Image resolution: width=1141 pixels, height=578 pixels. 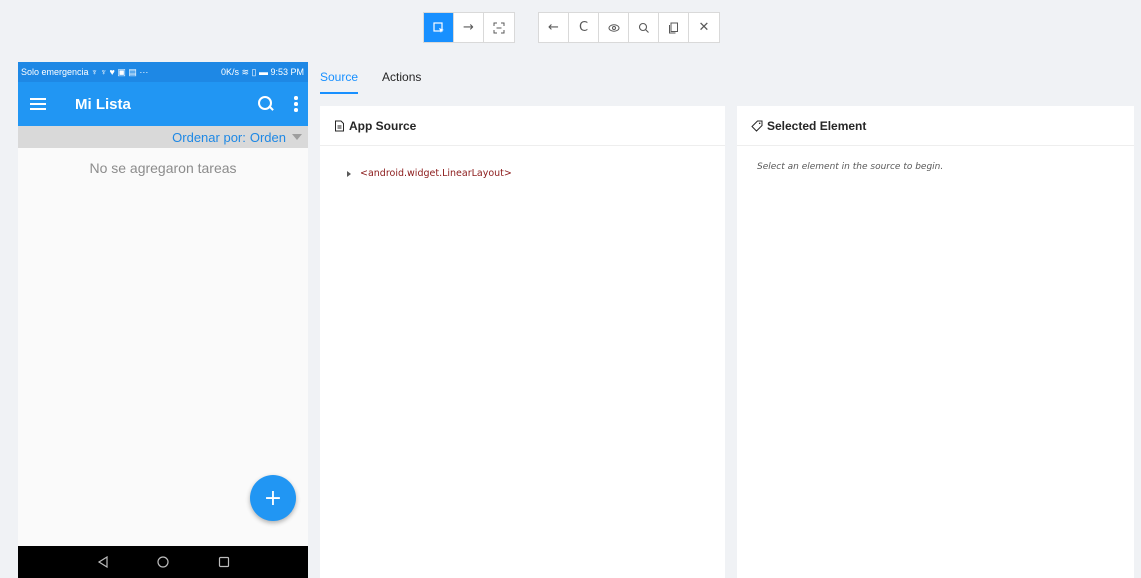 What do you see at coordinates (163, 137) in the screenshot?
I see `sort-bar: Ordenar por: Orden` at bounding box center [163, 137].